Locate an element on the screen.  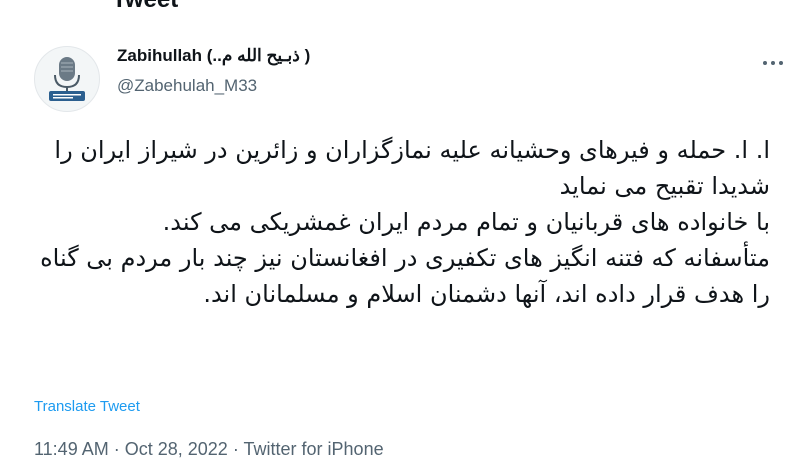
more-options-button is located at coordinates (773, 63).